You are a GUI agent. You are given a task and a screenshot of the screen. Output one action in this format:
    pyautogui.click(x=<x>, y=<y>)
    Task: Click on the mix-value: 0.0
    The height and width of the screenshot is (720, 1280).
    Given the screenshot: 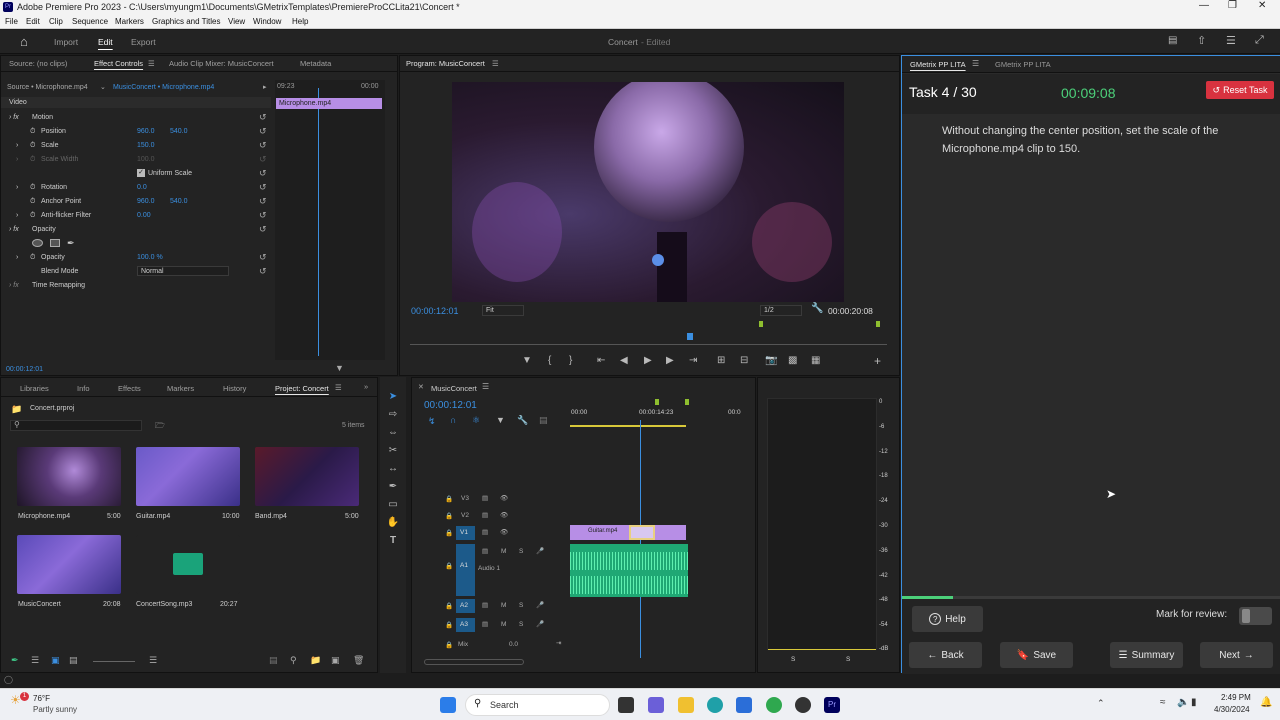 What is the action you would take?
    pyautogui.click(x=513, y=644)
    